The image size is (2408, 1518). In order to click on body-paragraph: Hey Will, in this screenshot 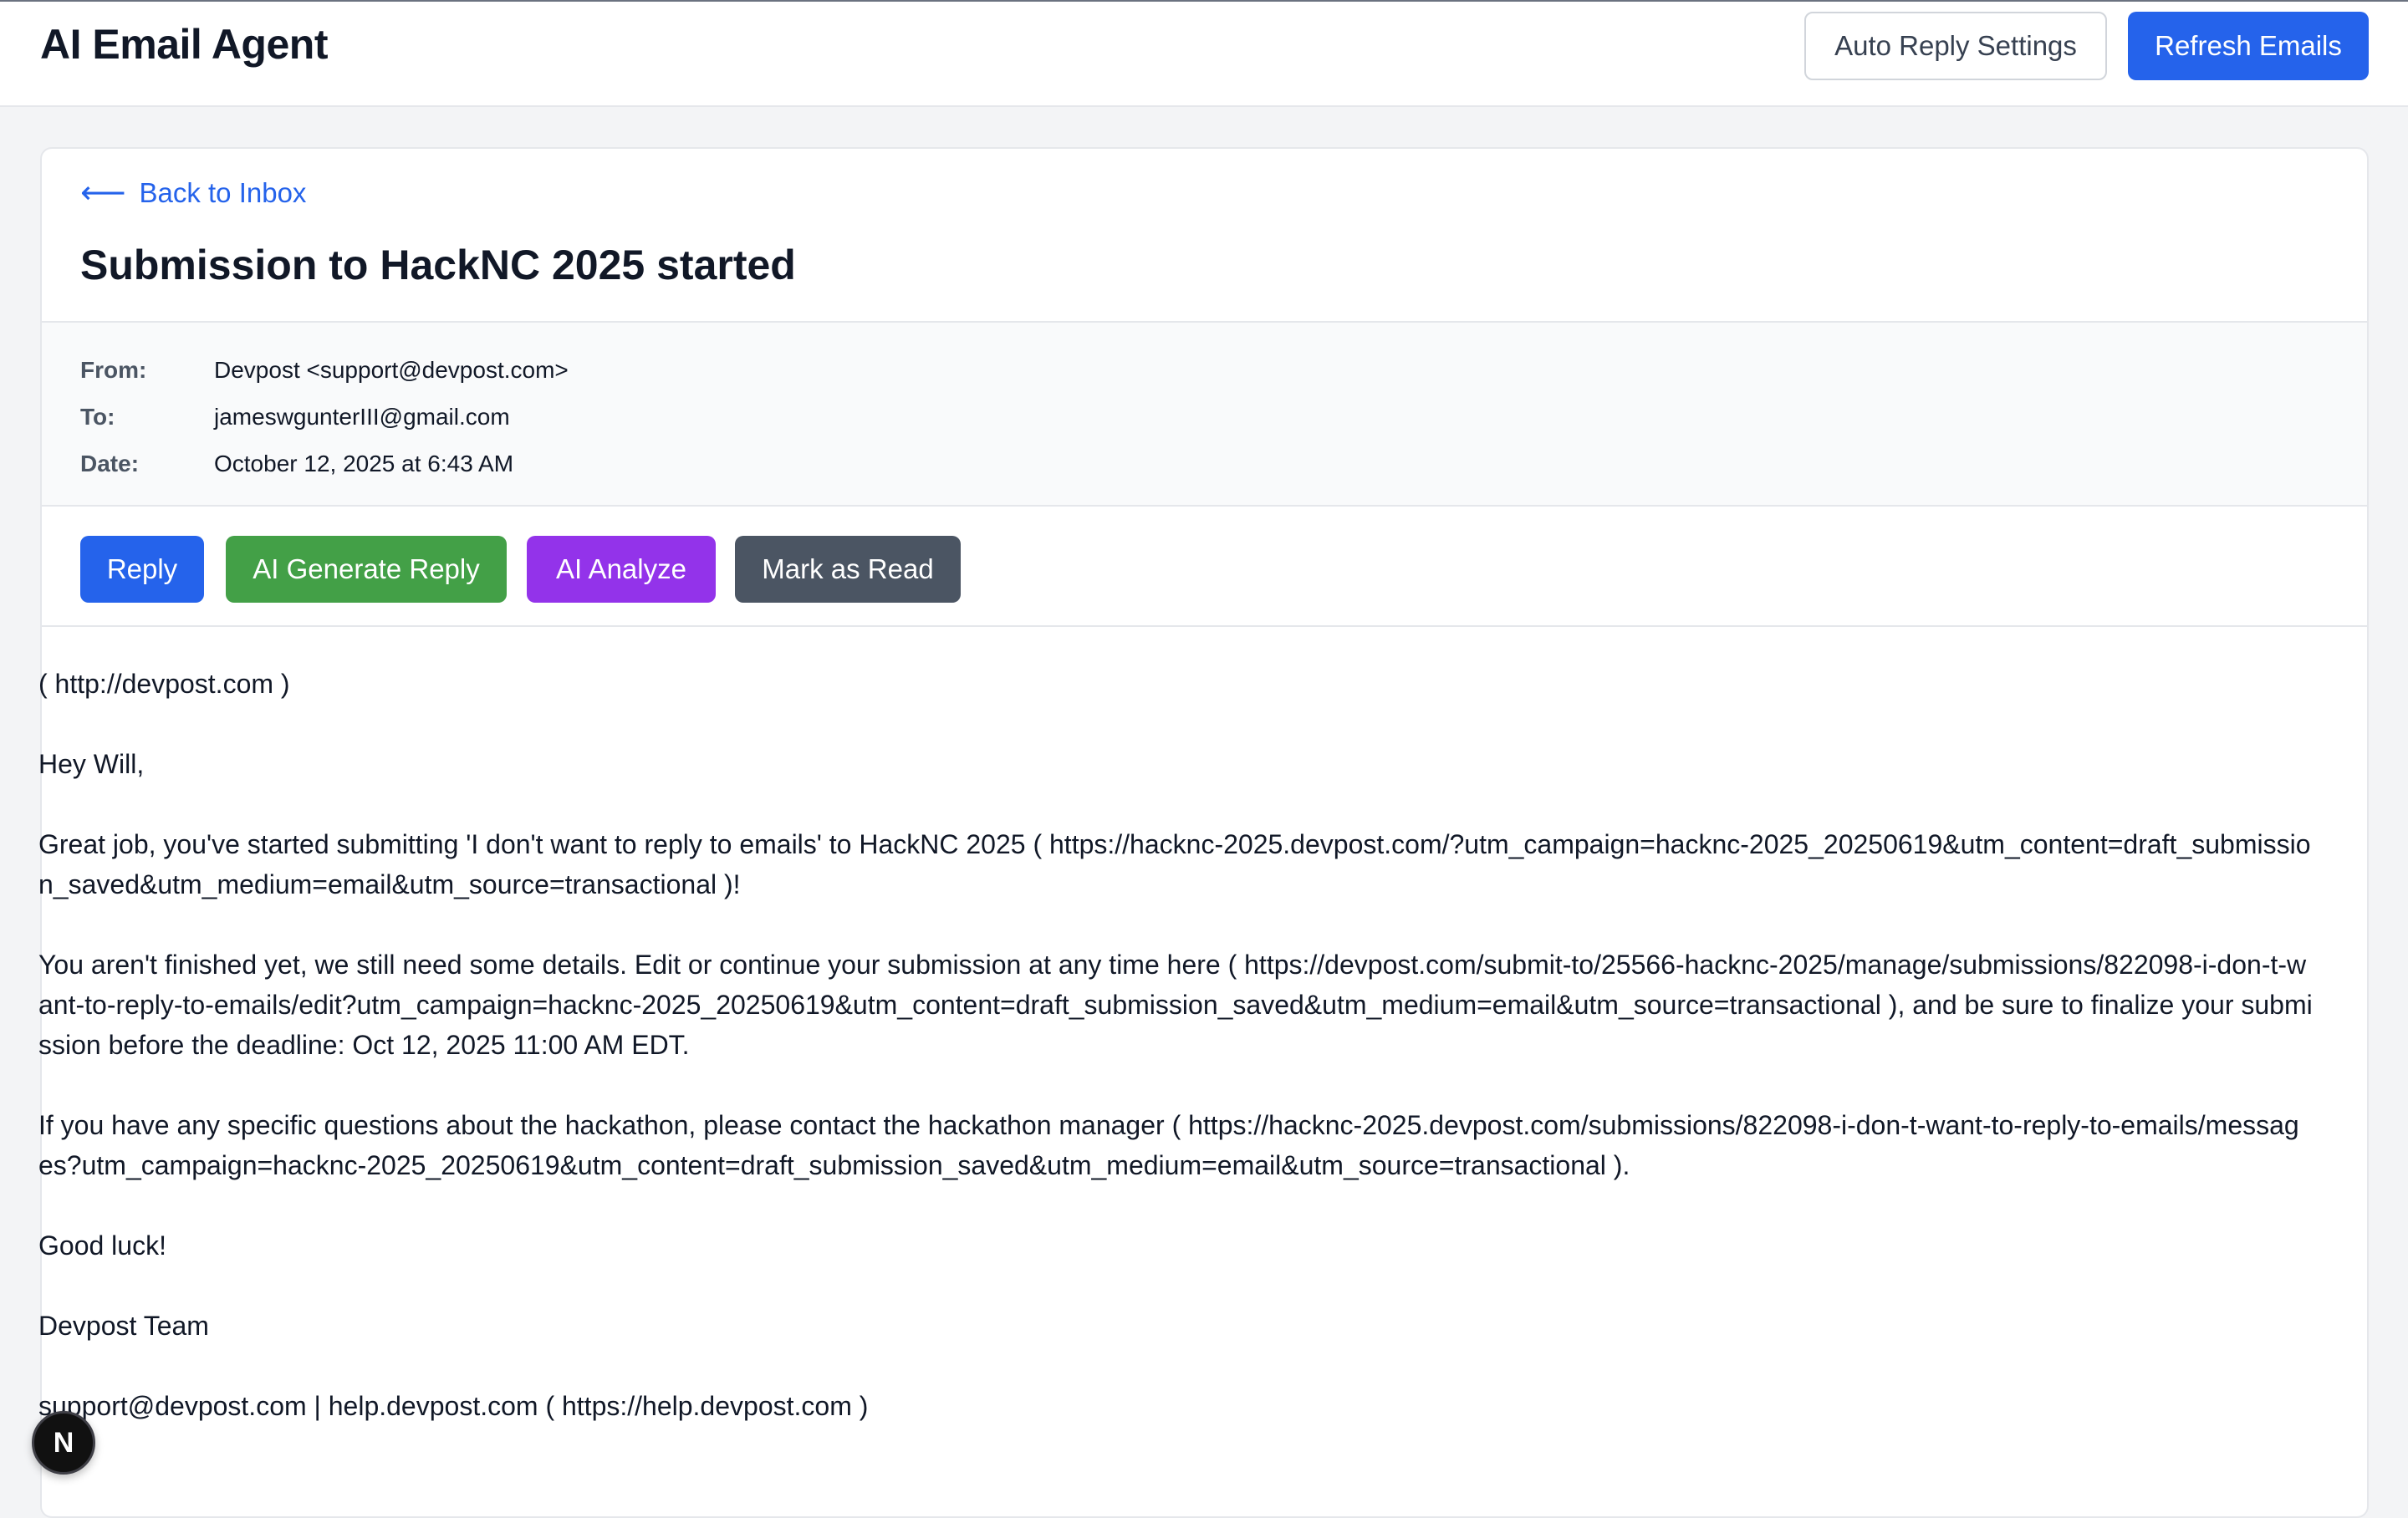, I will do `click(91, 764)`.